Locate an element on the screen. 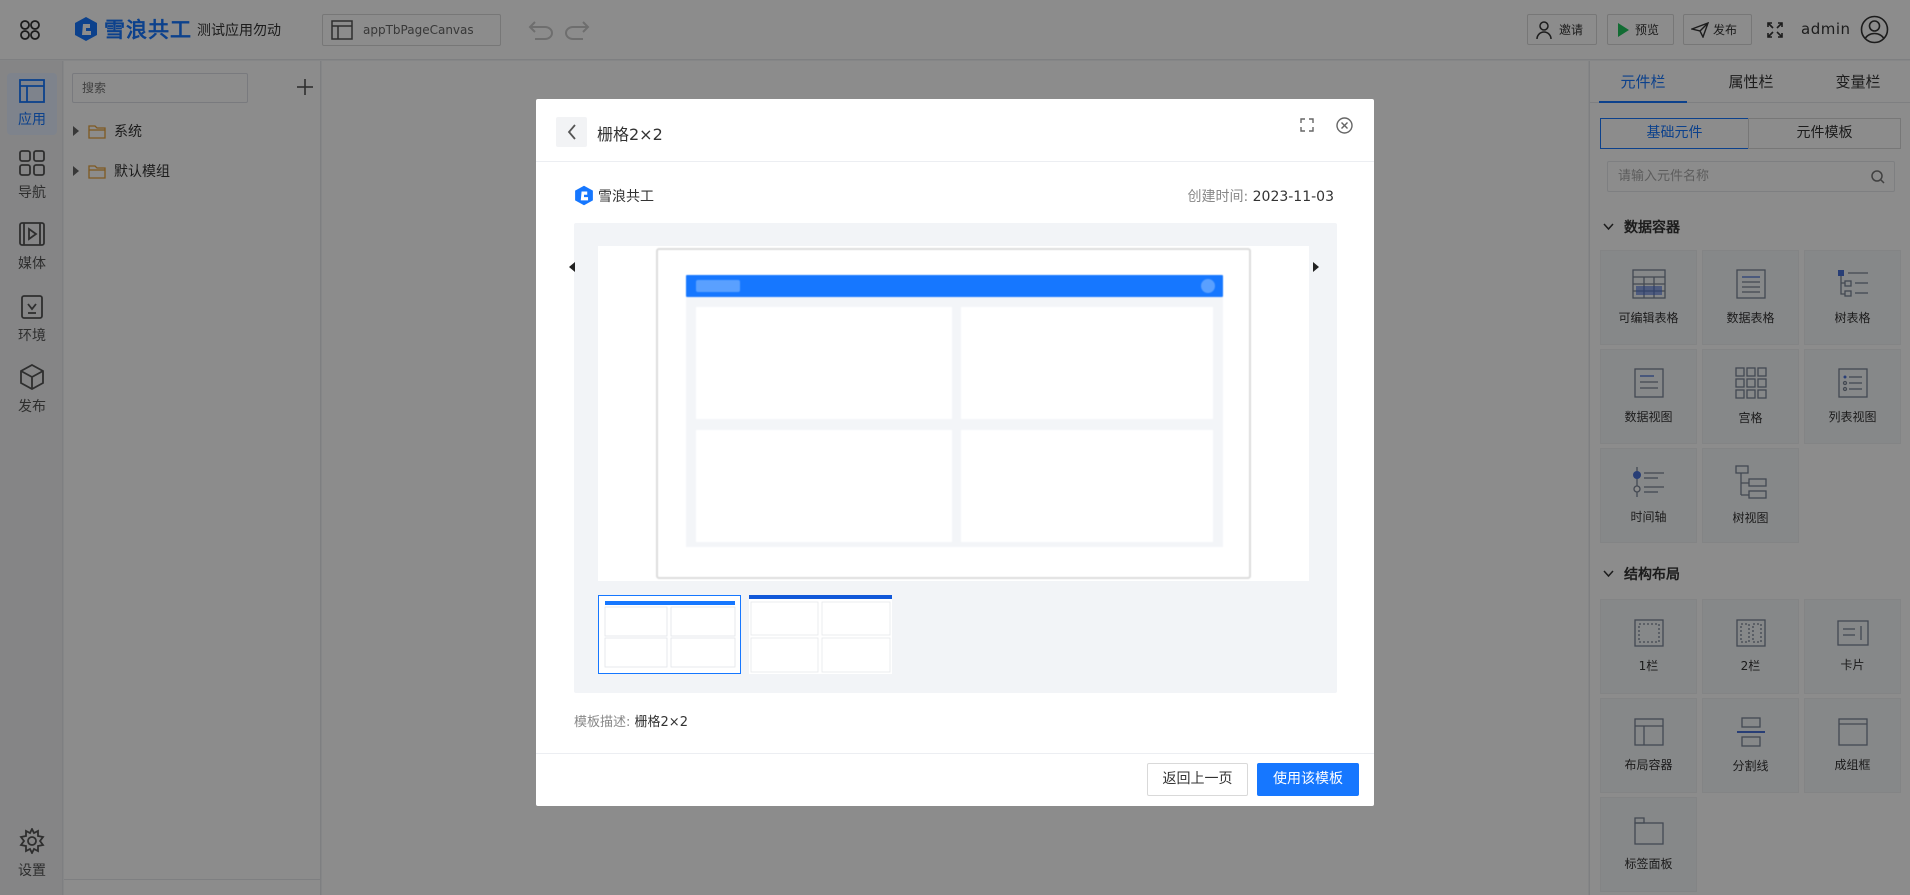 The height and width of the screenshot is (895, 1910). mock-avatar-dot is located at coordinates (1208, 286).